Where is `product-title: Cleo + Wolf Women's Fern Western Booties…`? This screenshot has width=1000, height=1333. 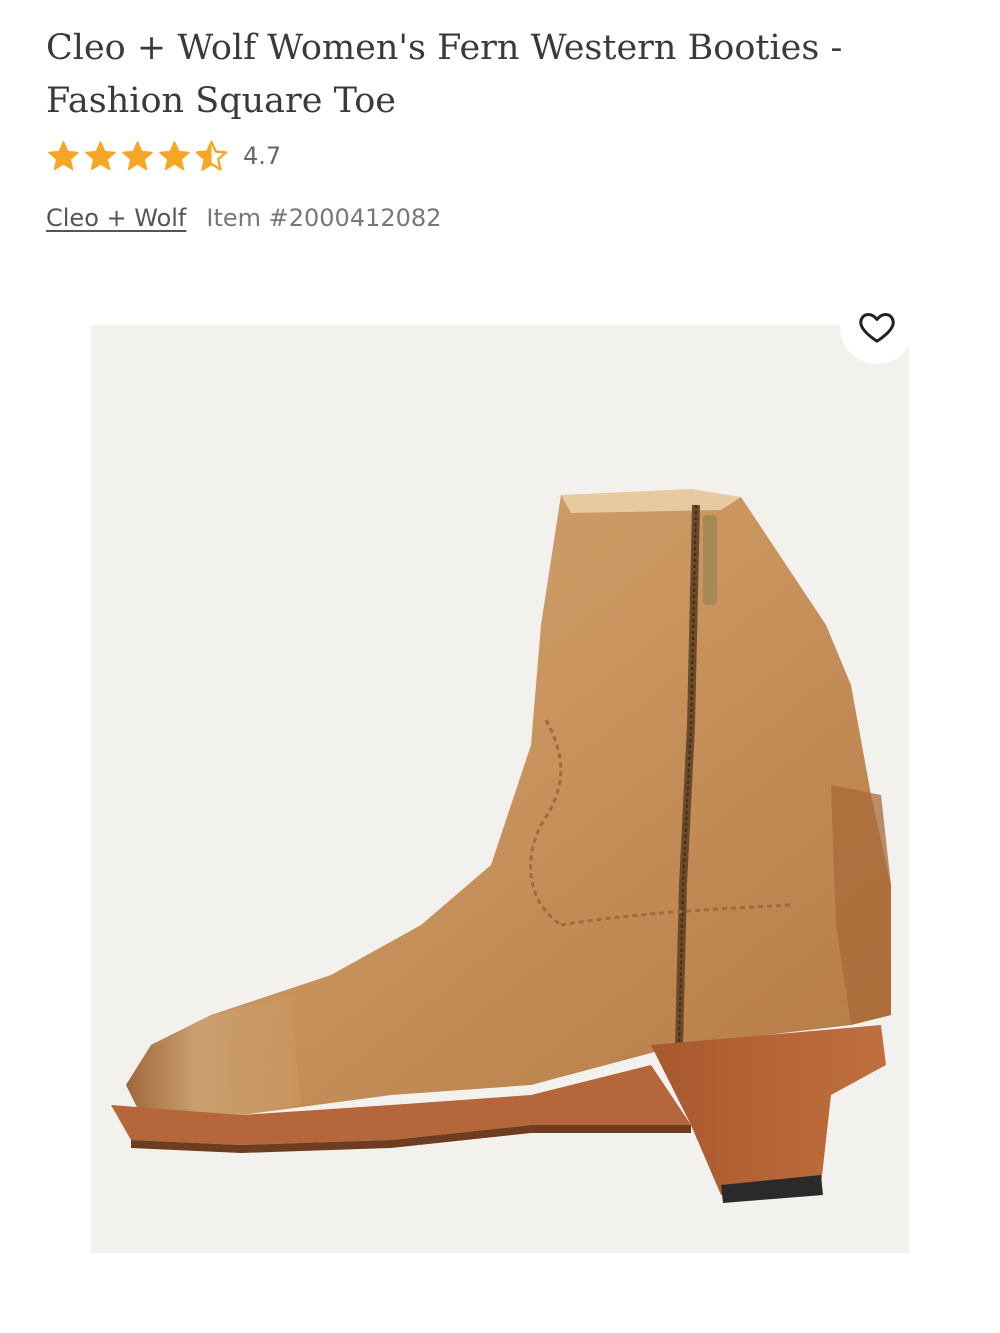 product-title: Cleo + Wolf Women's Fern Western Booties… is located at coordinates (444, 74).